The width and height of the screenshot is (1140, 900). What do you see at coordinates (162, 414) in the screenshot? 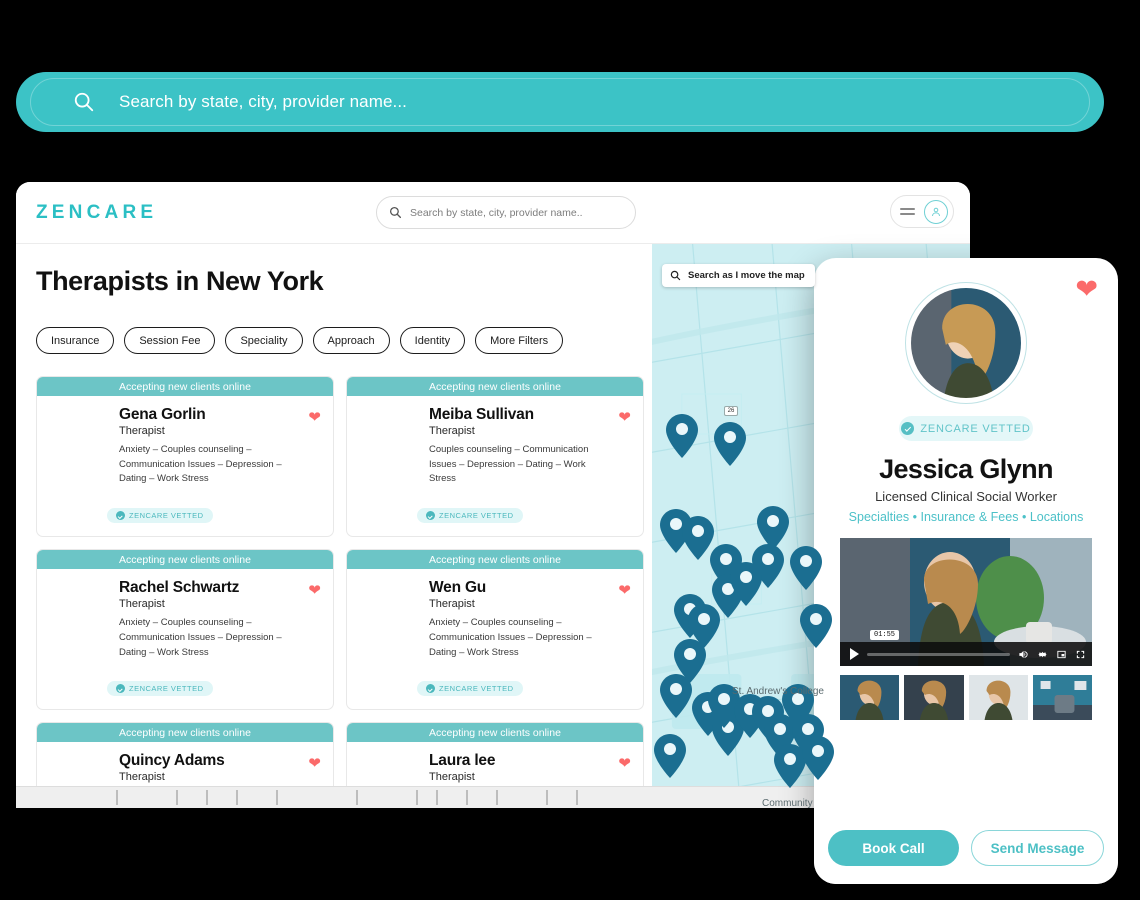
I see `provider-name: Gena Gorlin` at bounding box center [162, 414].